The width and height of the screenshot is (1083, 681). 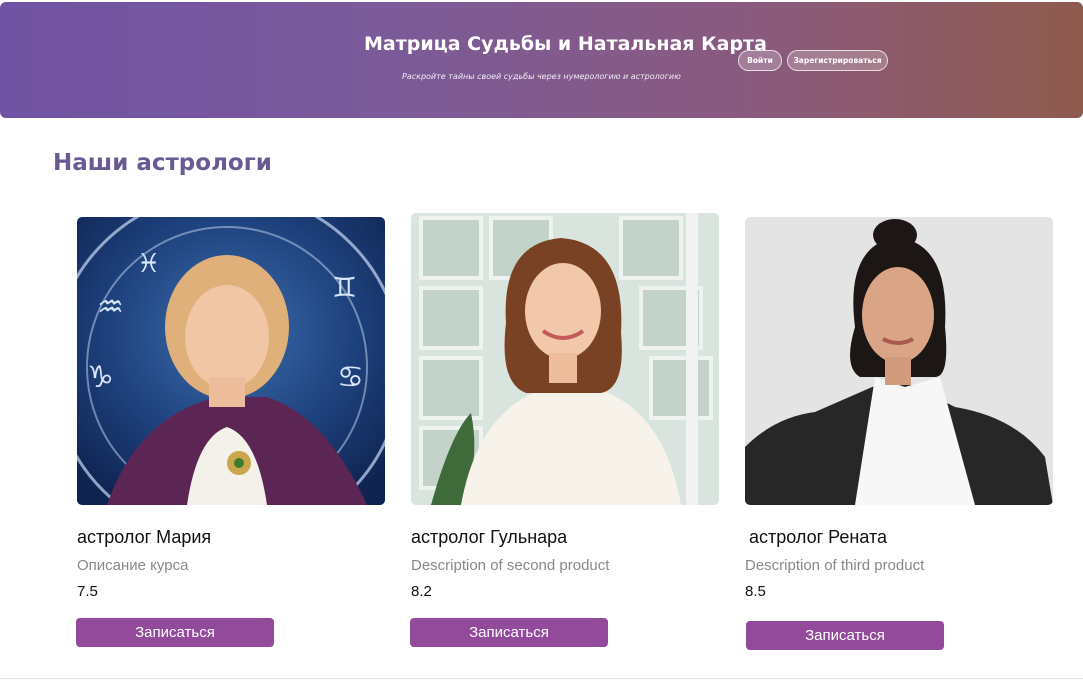 I want to click on astrologer-rating: 8.5, so click(x=755, y=591).